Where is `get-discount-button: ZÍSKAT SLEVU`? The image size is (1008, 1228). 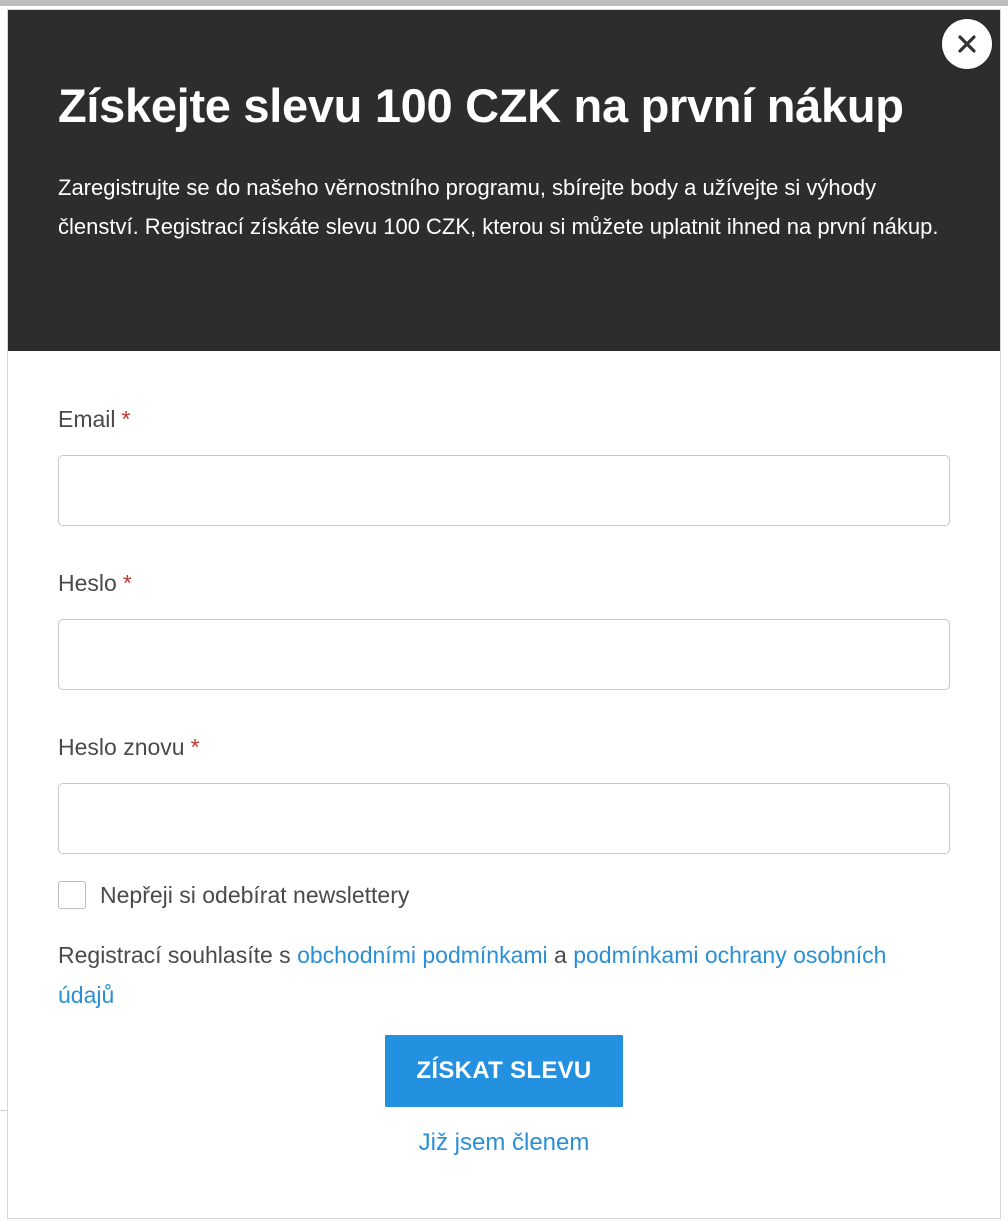 get-discount-button: ZÍSKAT SLEVU is located at coordinates (504, 1071).